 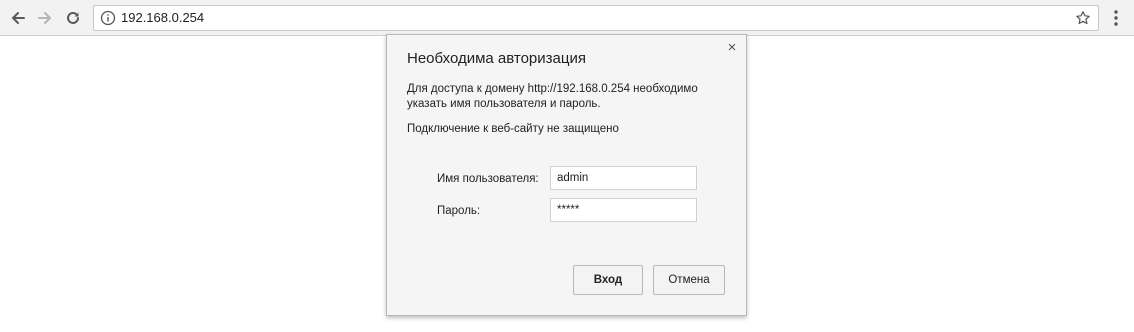 What do you see at coordinates (513, 129) in the screenshot?
I see `connection-warning: Подключение к веб-сайту не защищено` at bounding box center [513, 129].